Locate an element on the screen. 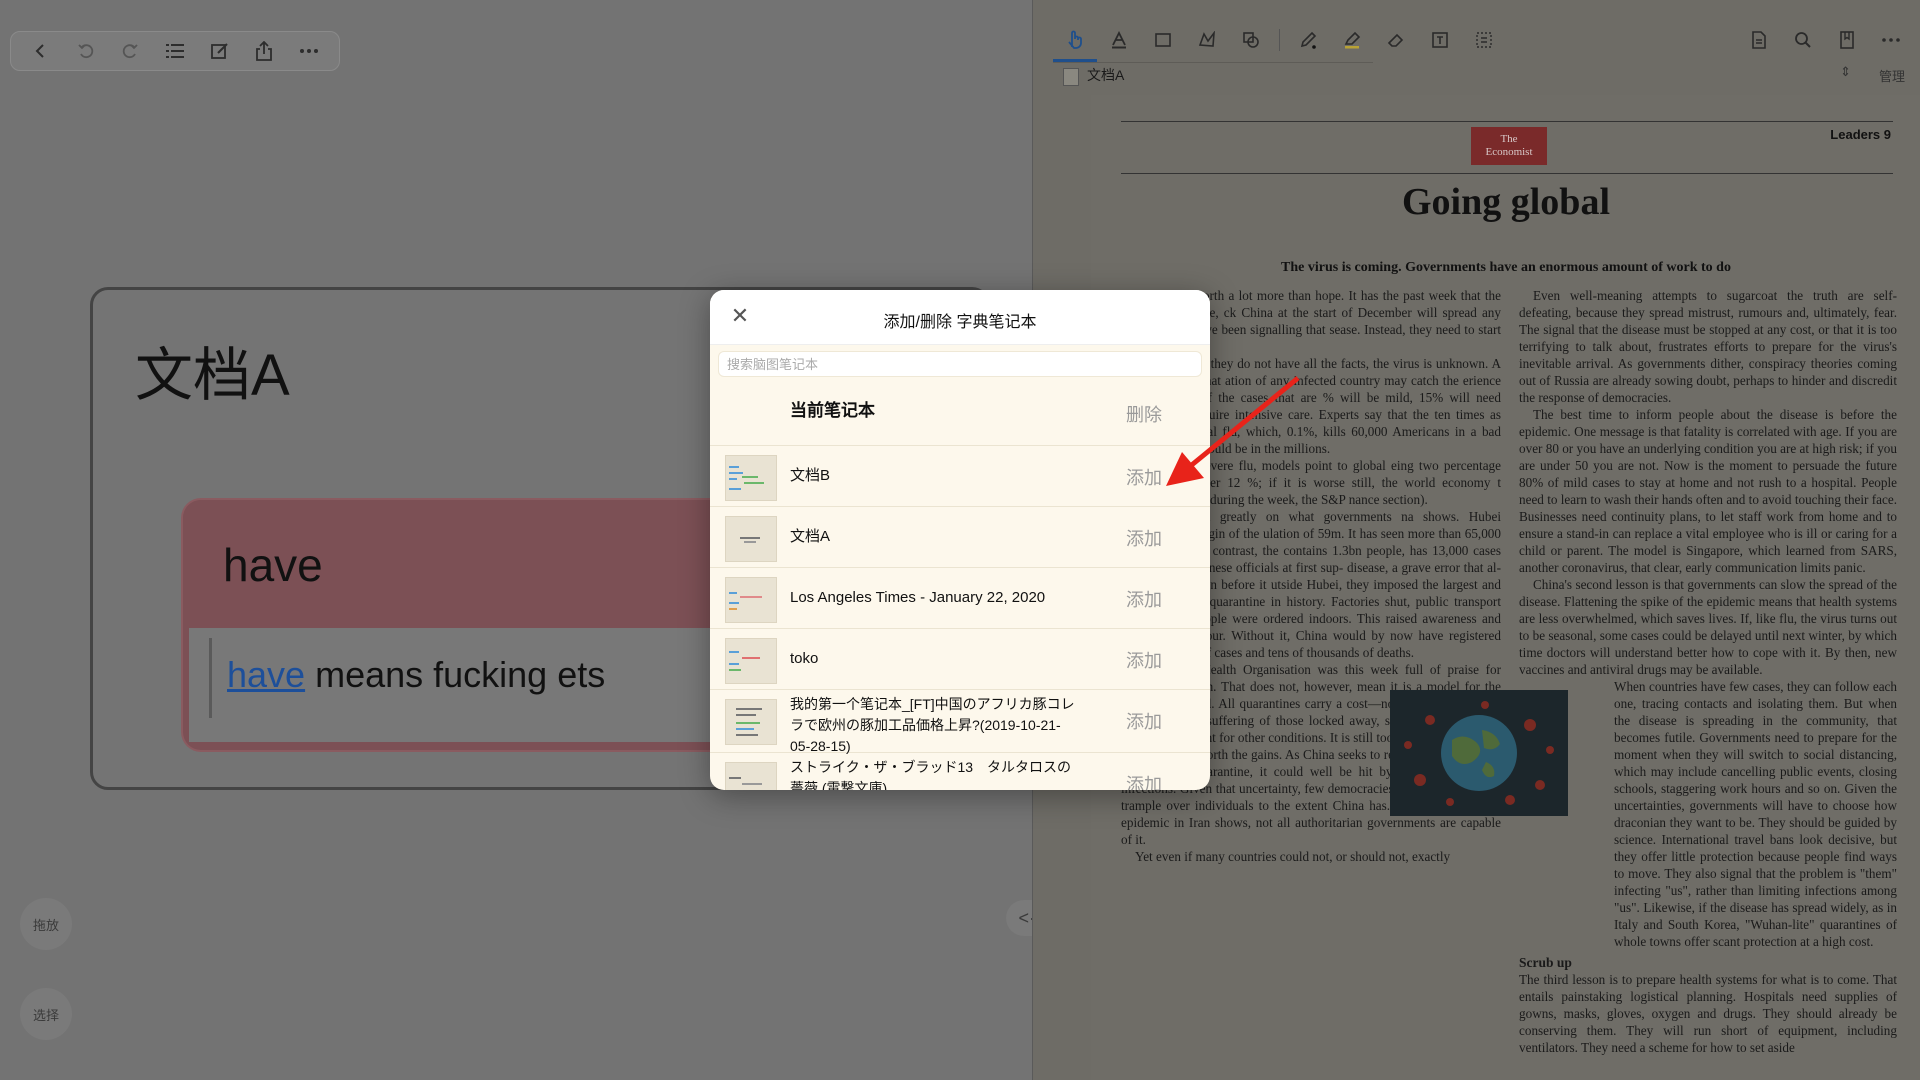  quote-bar is located at coordinates (210, 678).